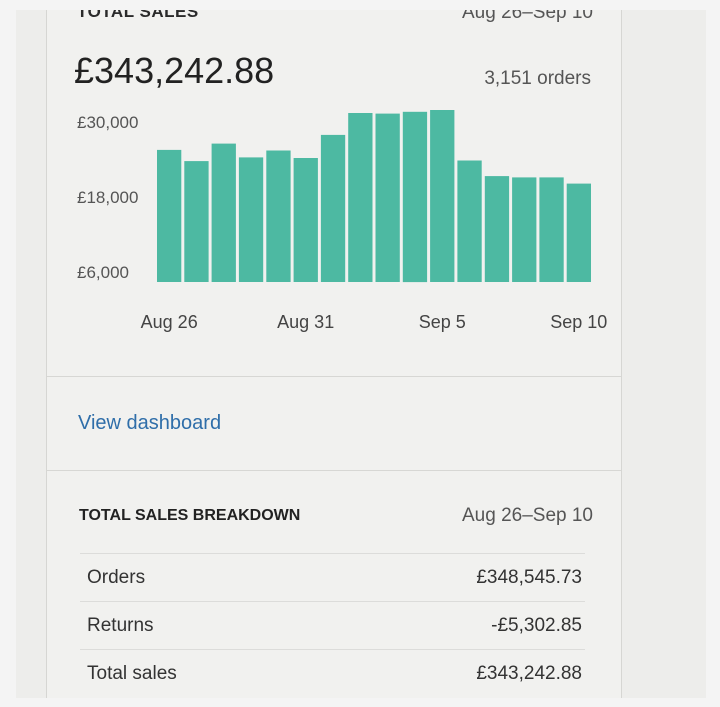 The width and height of the screenshot is (720, 707). What do you see at coordinates (332, 673) in the screenshot?
I see `breakdown-row-total: Total sales £343,242.88` at bounding box center [332, 673].